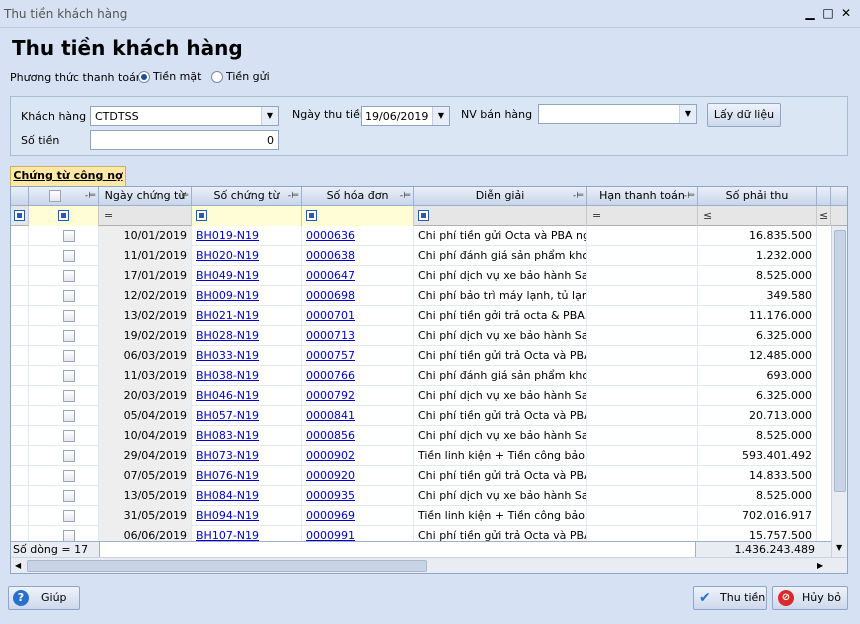 The height and width of the screenshot is (624, 860). Describe the element at coordinates (839, 547) in the screenshot. I see `scroll-down-icon: ▼` at that location.